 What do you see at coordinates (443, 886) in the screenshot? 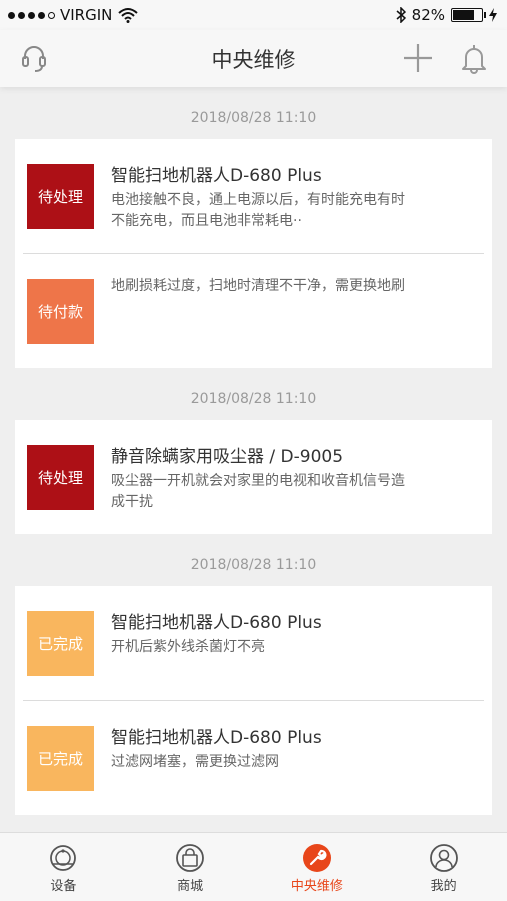
I see `tab-label: 我的` at bounding box center [443, 886].